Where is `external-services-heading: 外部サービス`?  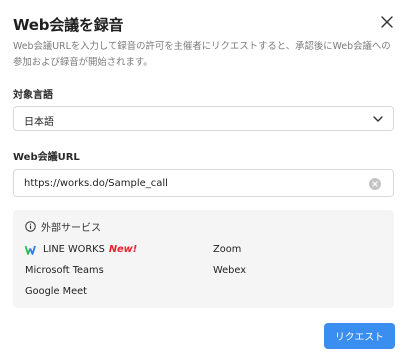 external-services-heading: 外部サービス is located at coordinates (63, 226).